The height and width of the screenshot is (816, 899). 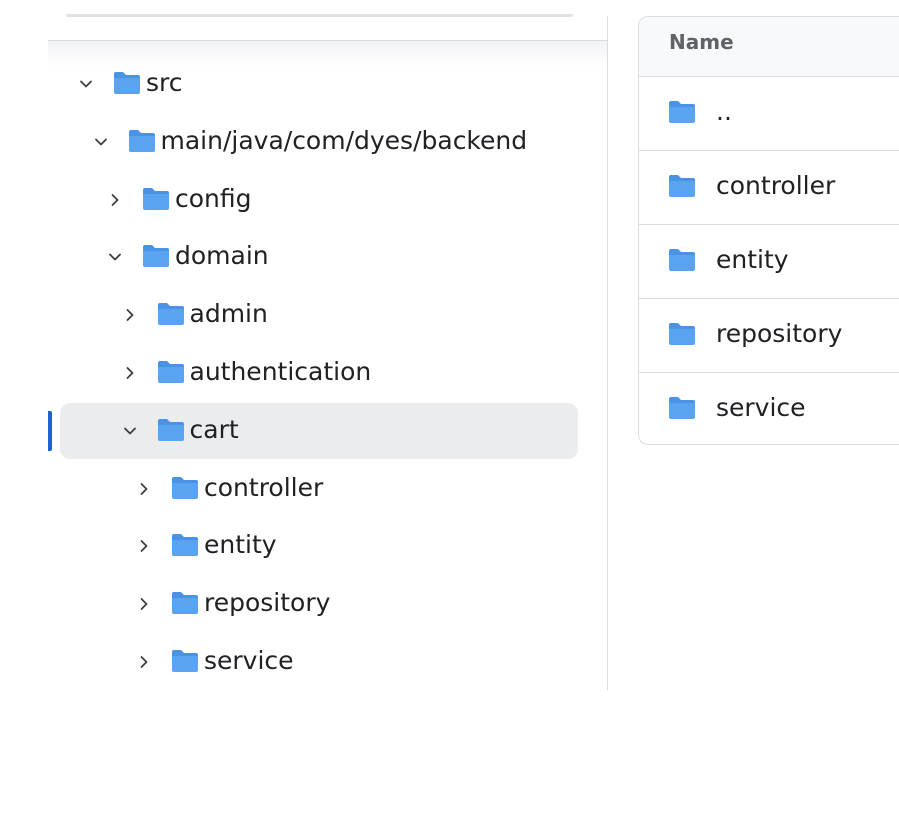 What do you see at coordinates (319, 84) in the screenshot?
I see `tree-item-src: src` at bounding box center [319, 84].